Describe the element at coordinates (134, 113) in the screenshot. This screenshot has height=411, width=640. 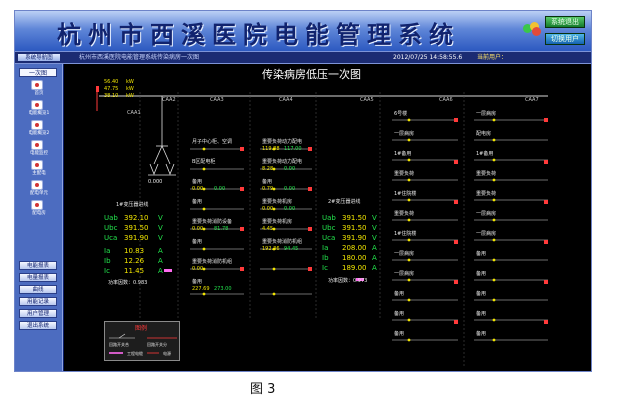
I see `cabinet-label: CAA1` at that location.